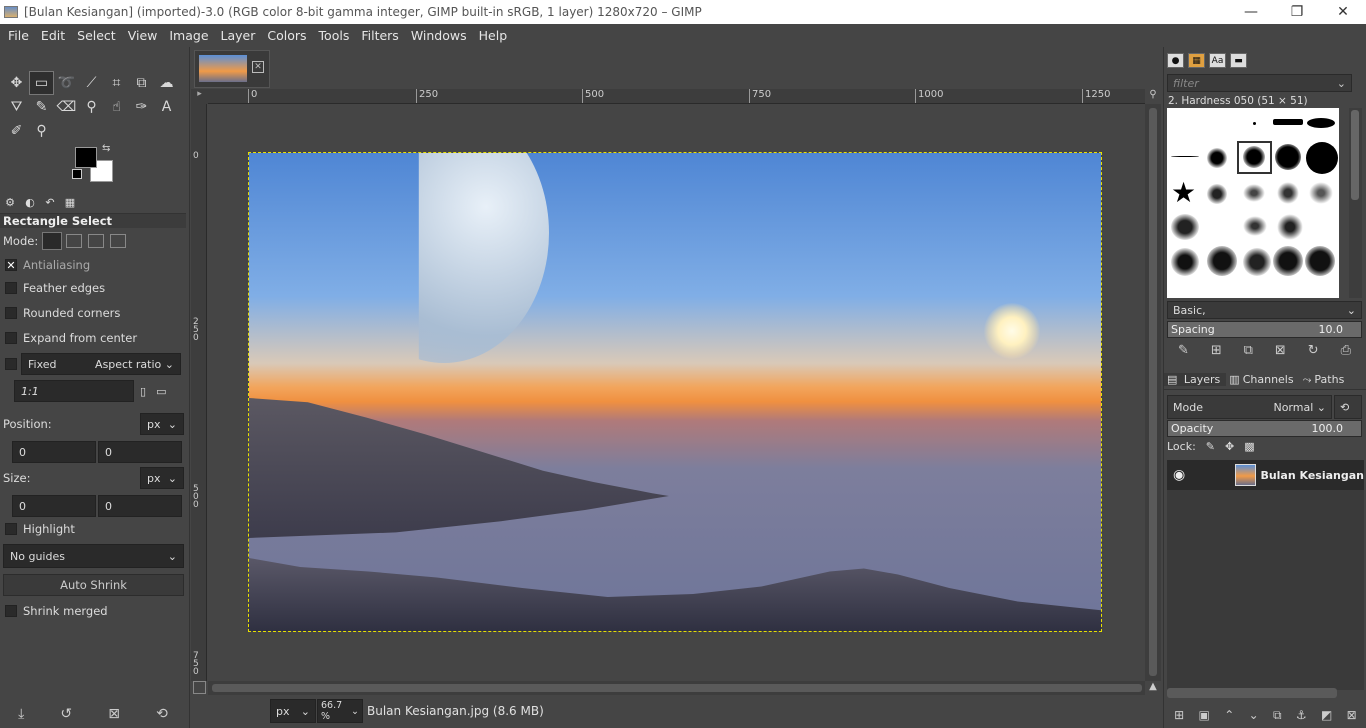 This screenshot has width=1366, height=728. Describe the element at coordinates (1183, 350) in the screenshot. I see `edit-brush-icon: ✎` at that location.